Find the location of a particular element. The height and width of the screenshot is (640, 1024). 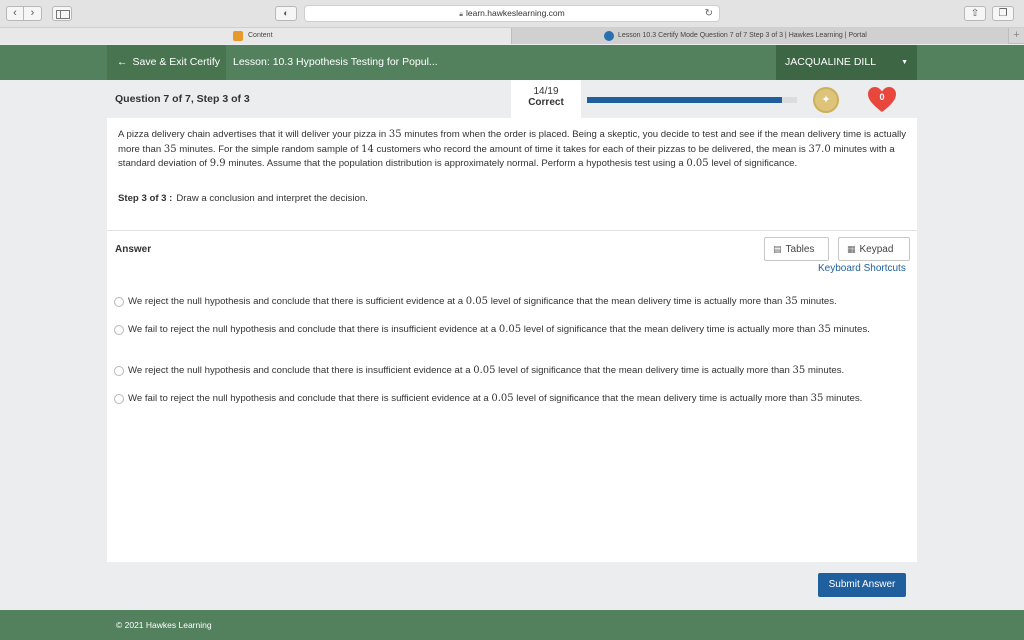

question-number: 37.0 is located at coordinates (819, 149).